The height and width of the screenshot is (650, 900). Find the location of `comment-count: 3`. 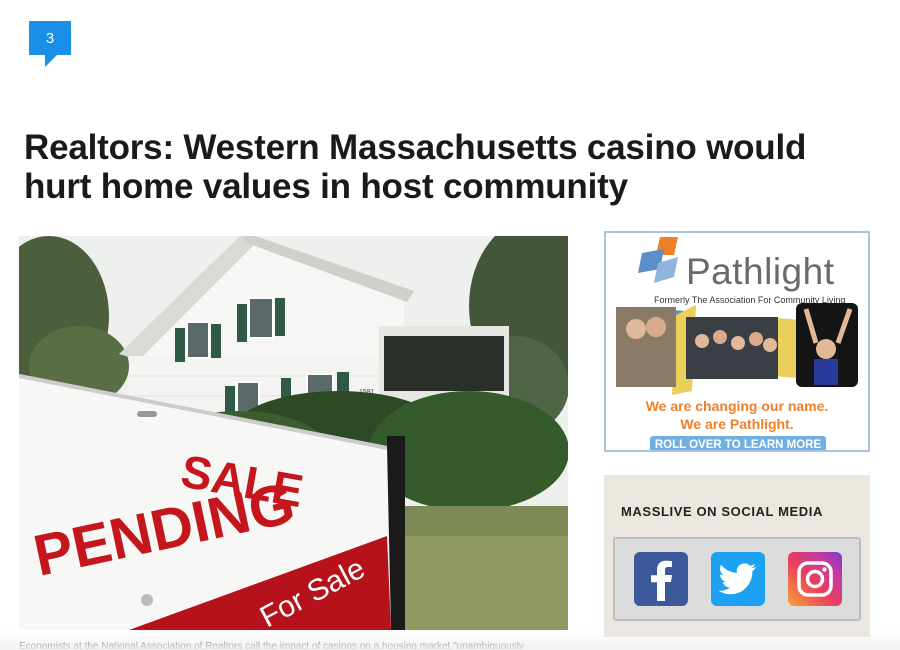

comment-count: 3 is located at coordinates (50, 38).